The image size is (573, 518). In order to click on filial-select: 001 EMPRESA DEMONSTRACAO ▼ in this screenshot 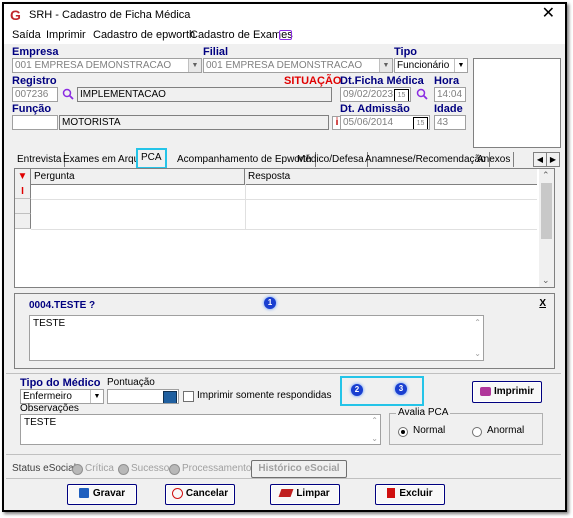, I will do `click(298, 65)`.